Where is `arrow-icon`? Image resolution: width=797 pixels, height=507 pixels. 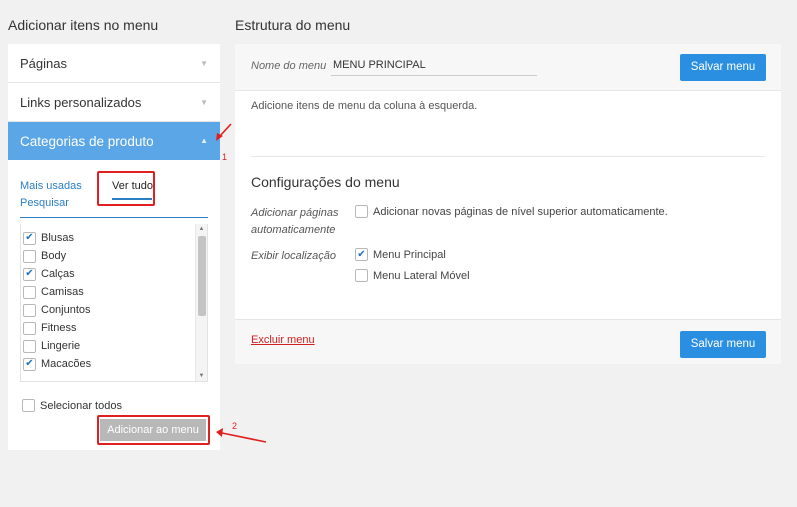
arrow-icon is located at coordinates (241, 435).